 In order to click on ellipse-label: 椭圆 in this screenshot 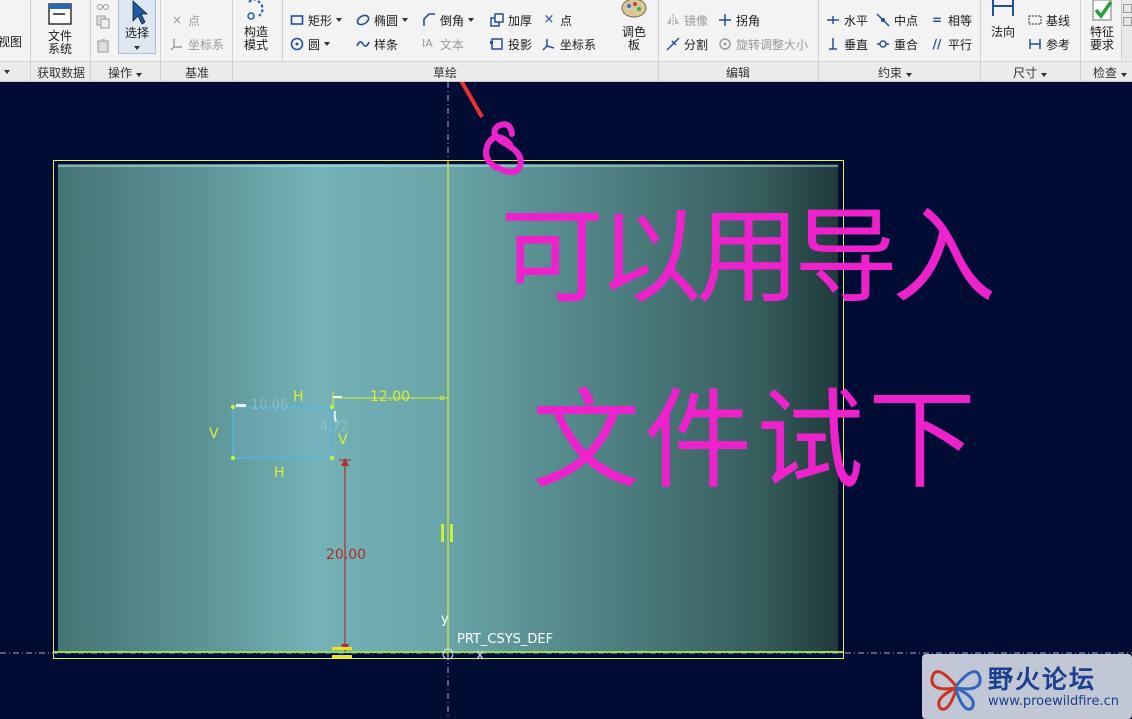, I will do `click(386, 20)`.